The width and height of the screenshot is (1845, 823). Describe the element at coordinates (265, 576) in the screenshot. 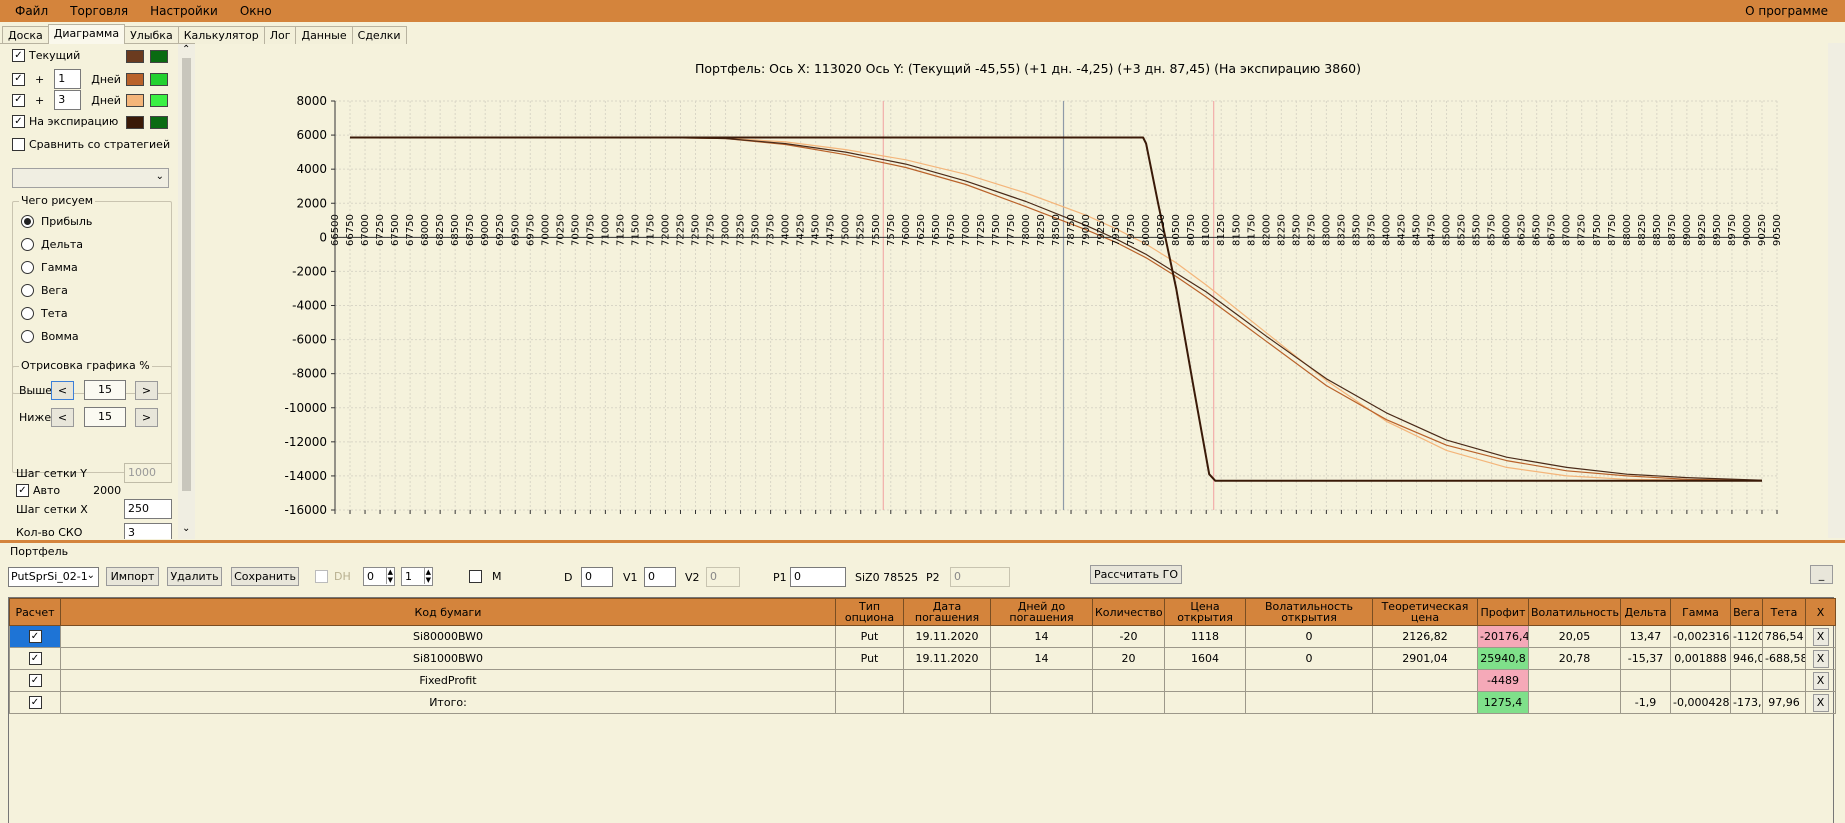

I see `save-button: Сохранить` at that location.